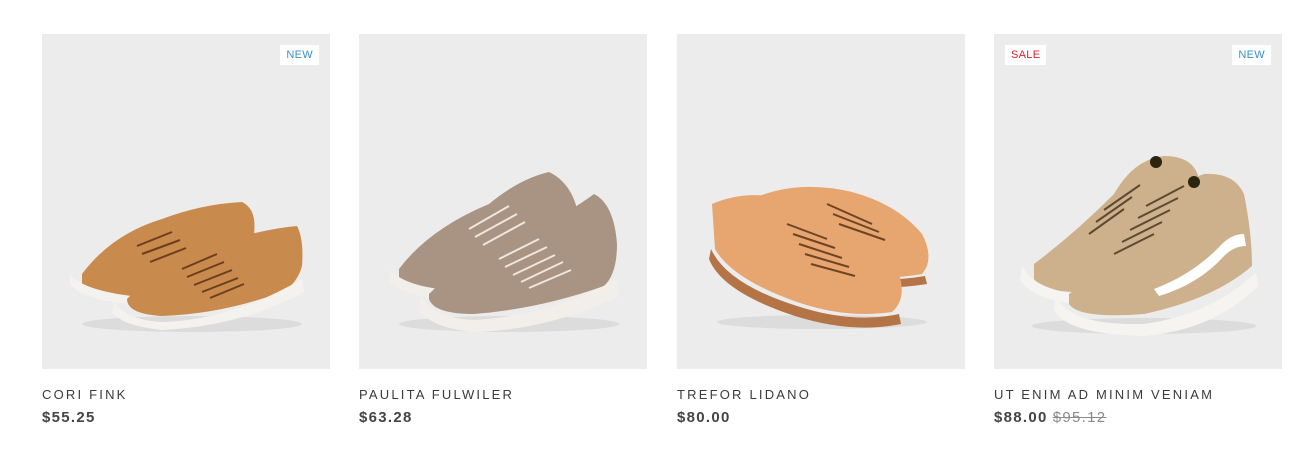 This screenshot has height=459, width=1311. I want to click on product-title: TREFOR LIDANO, so click(744, 394).